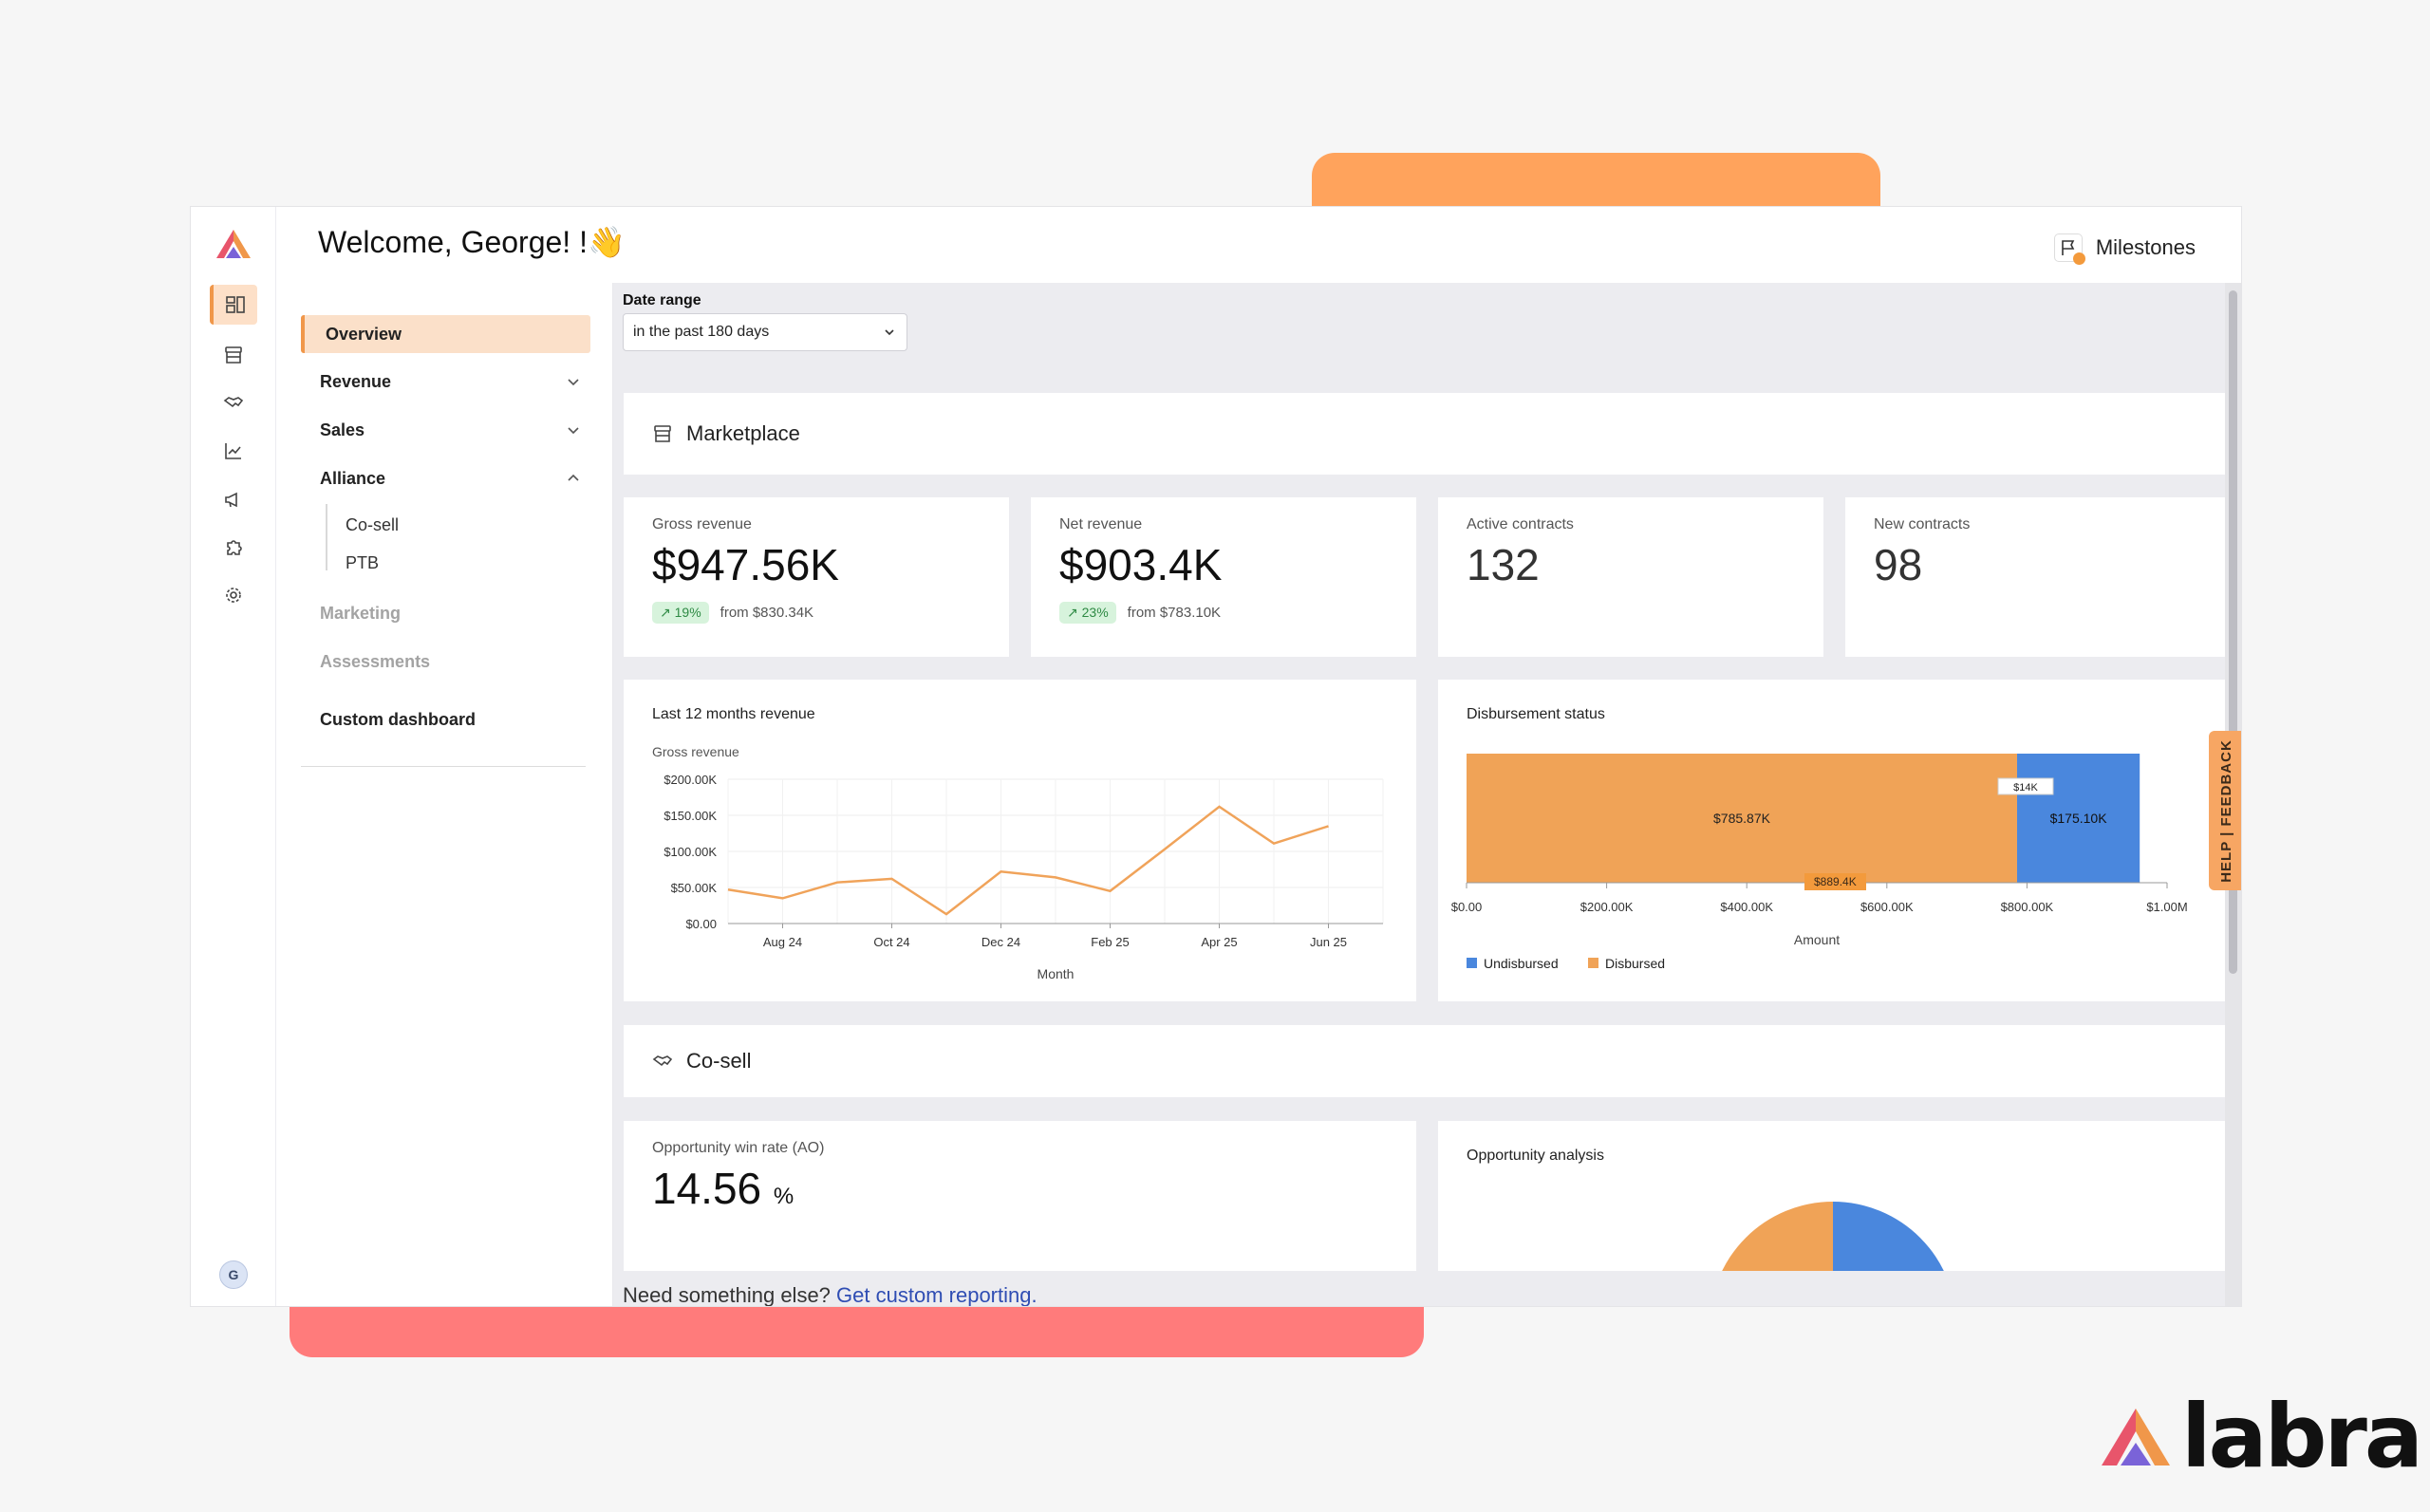 This screenshot has width=2430, height=1512. Describe the element at coordinates (702, 524) in the screenshot. I see `kpi-label: Gross revenue` at that location.